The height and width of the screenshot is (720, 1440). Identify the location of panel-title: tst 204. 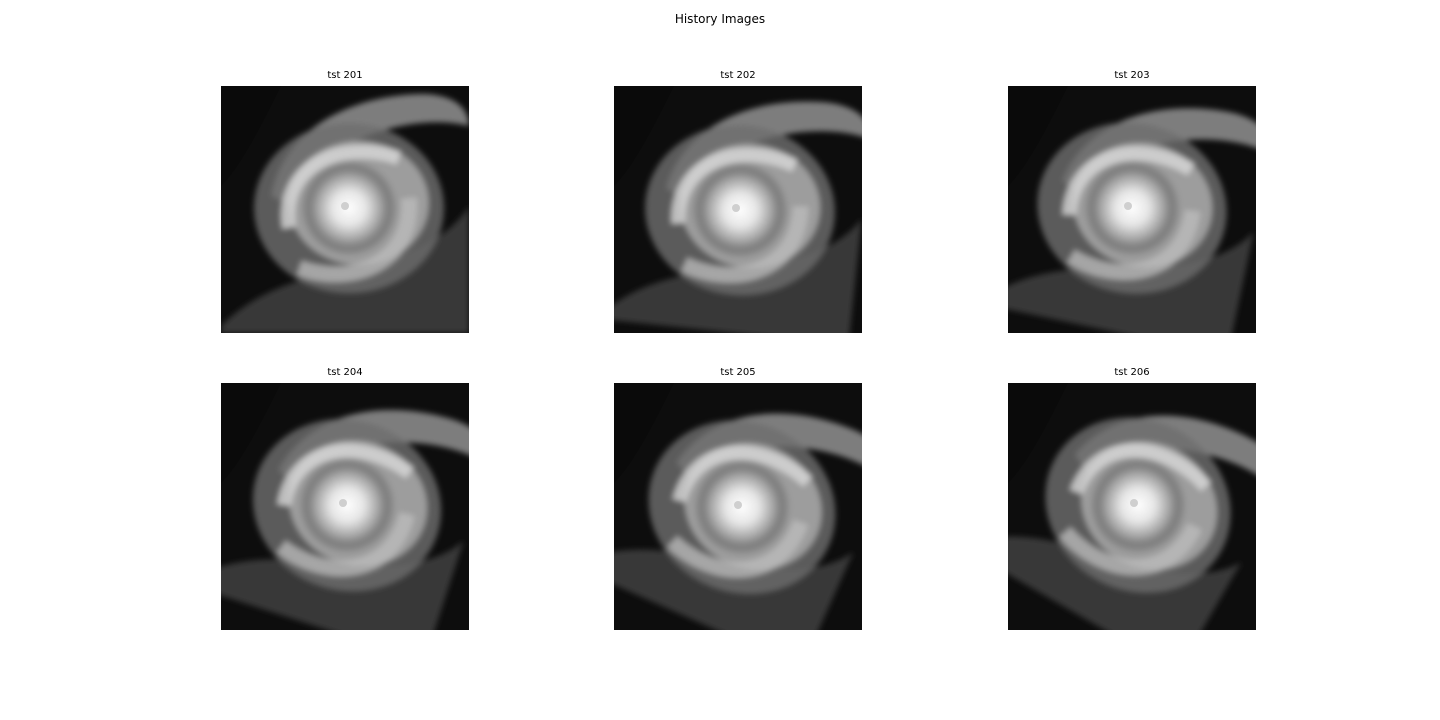
(345, 372).